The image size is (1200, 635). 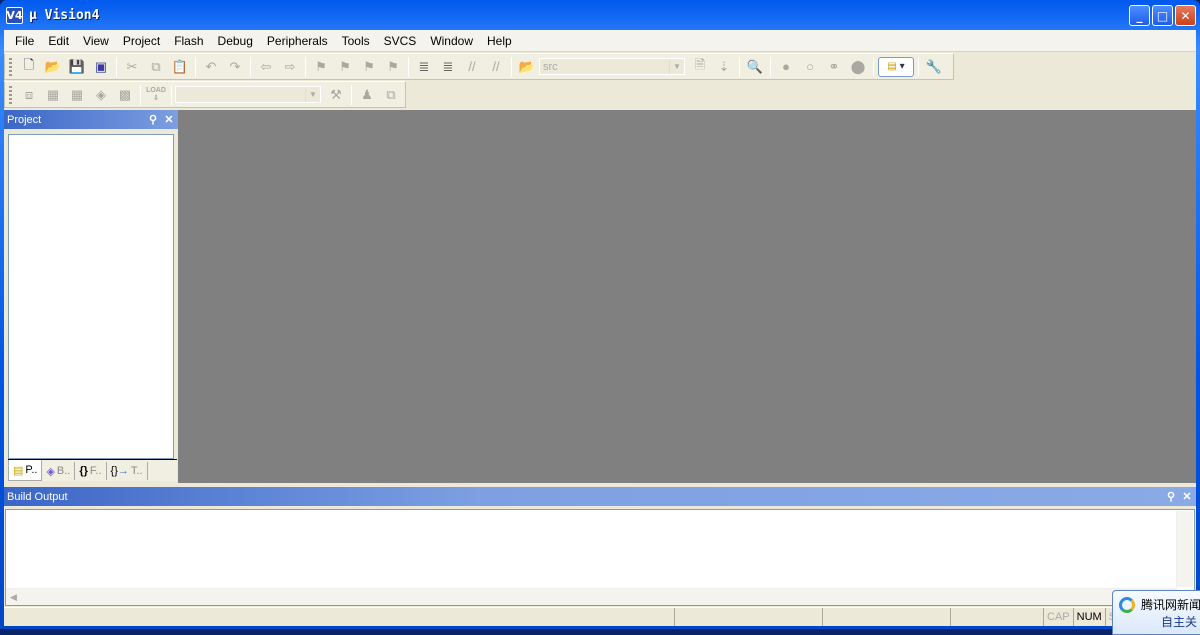 I want to click on find-in-files-icon: 📂, so click(x=527, y=67).